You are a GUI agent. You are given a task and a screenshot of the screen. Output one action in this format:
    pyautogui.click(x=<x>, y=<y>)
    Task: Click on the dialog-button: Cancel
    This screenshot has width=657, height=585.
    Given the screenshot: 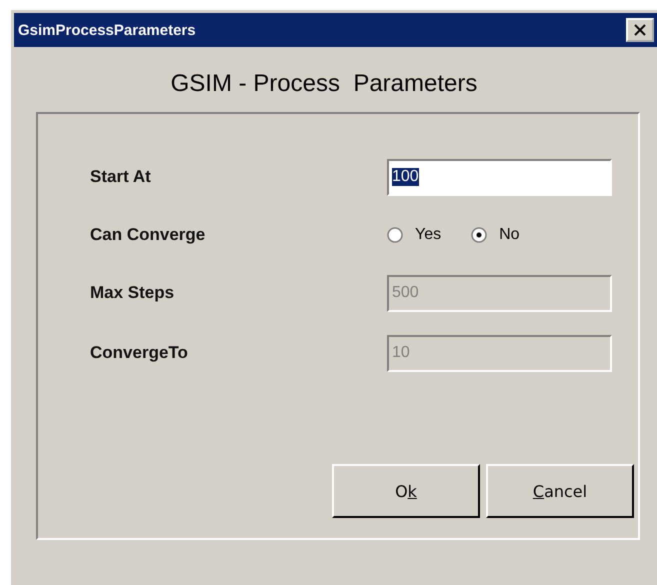 What is the action you would take?
    pyautogui.click(x=560, y=491)
    